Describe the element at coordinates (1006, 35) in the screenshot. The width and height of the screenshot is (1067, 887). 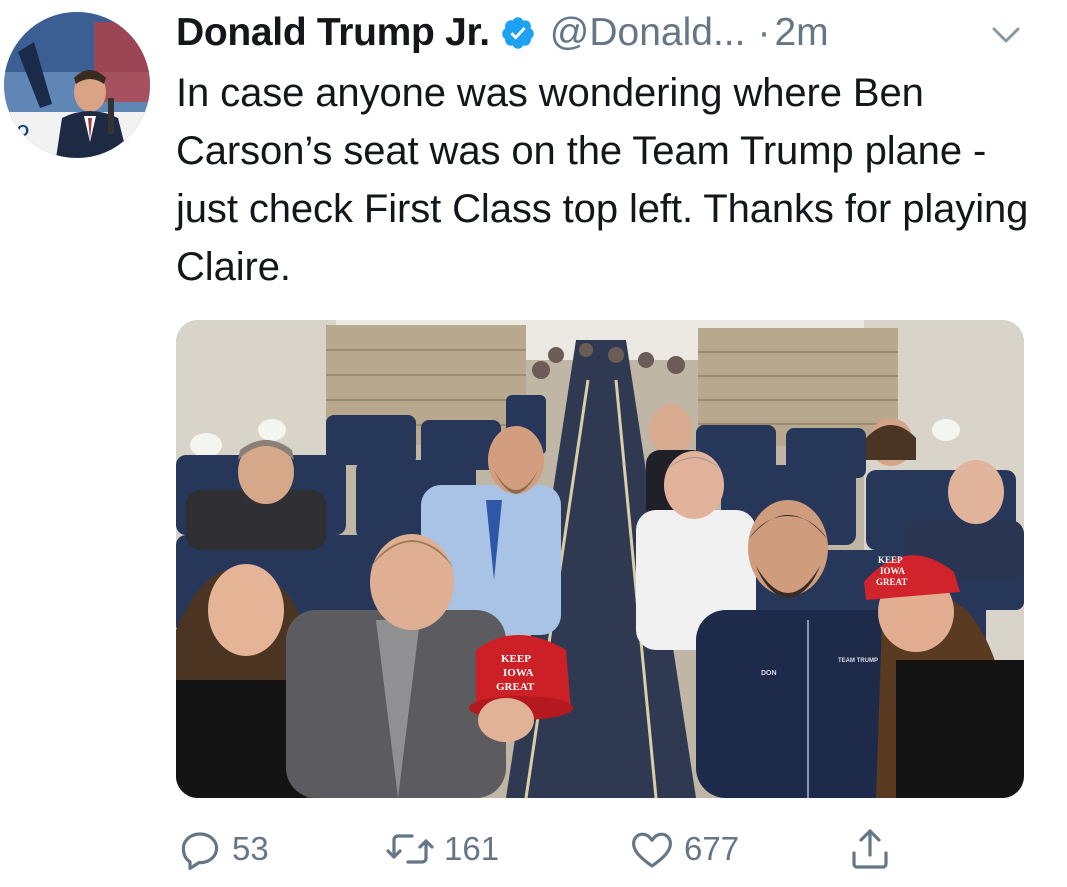
I see `chevron-down-icon` at that location.